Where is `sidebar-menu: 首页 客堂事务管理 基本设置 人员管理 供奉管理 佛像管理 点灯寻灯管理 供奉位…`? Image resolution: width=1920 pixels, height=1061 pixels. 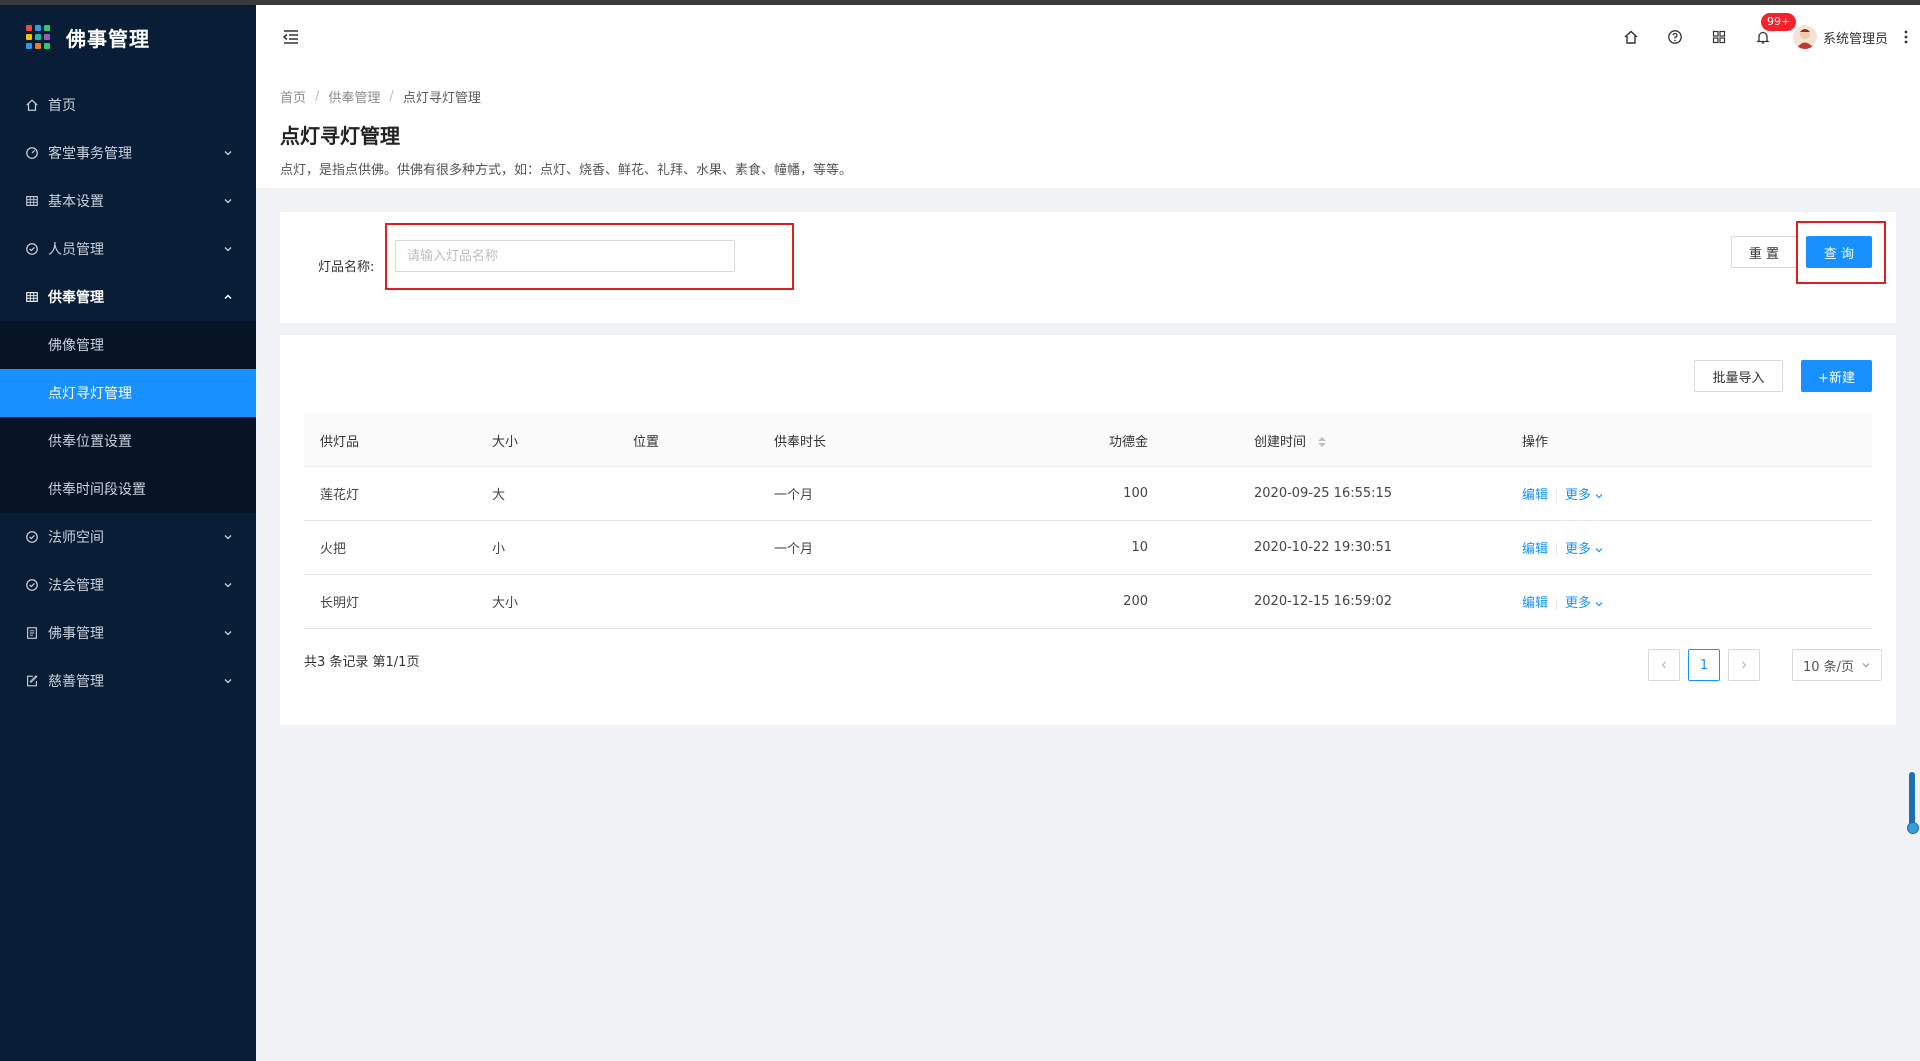
sidebar-menu: 首页 客堂事务管理 基本设置 人员管理 供奉管理 佛像管理 点灯寻灯管理 供奉位… is located at coordinates (128, 393).